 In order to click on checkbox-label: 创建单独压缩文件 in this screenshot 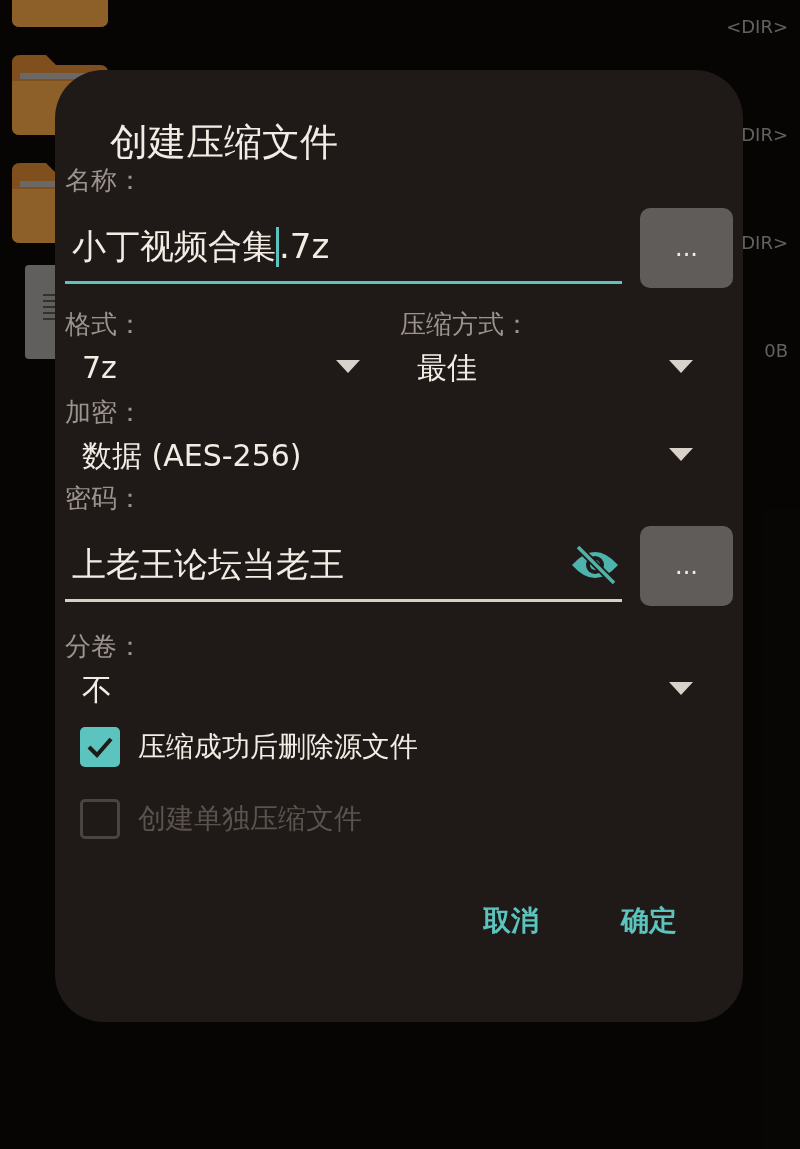, I will do `click(250, 819)`.